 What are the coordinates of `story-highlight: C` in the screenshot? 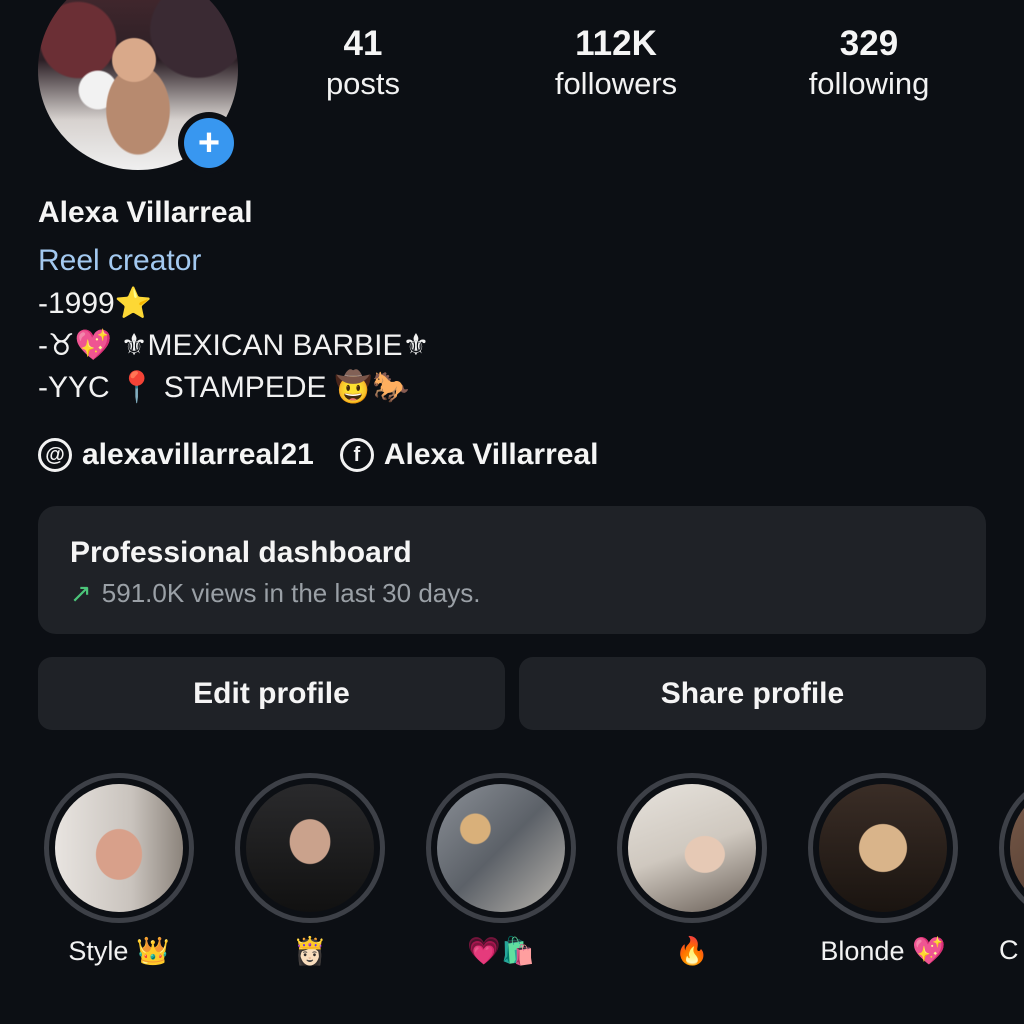 It's located at (1011, 869).